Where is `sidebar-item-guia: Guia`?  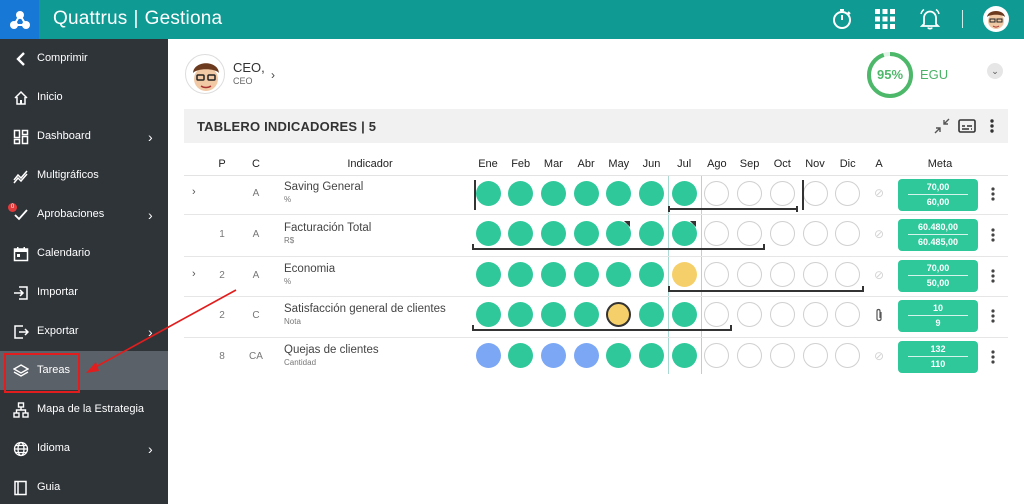 sidebar-item-guia: Guia is located at coordinates (84, 486).